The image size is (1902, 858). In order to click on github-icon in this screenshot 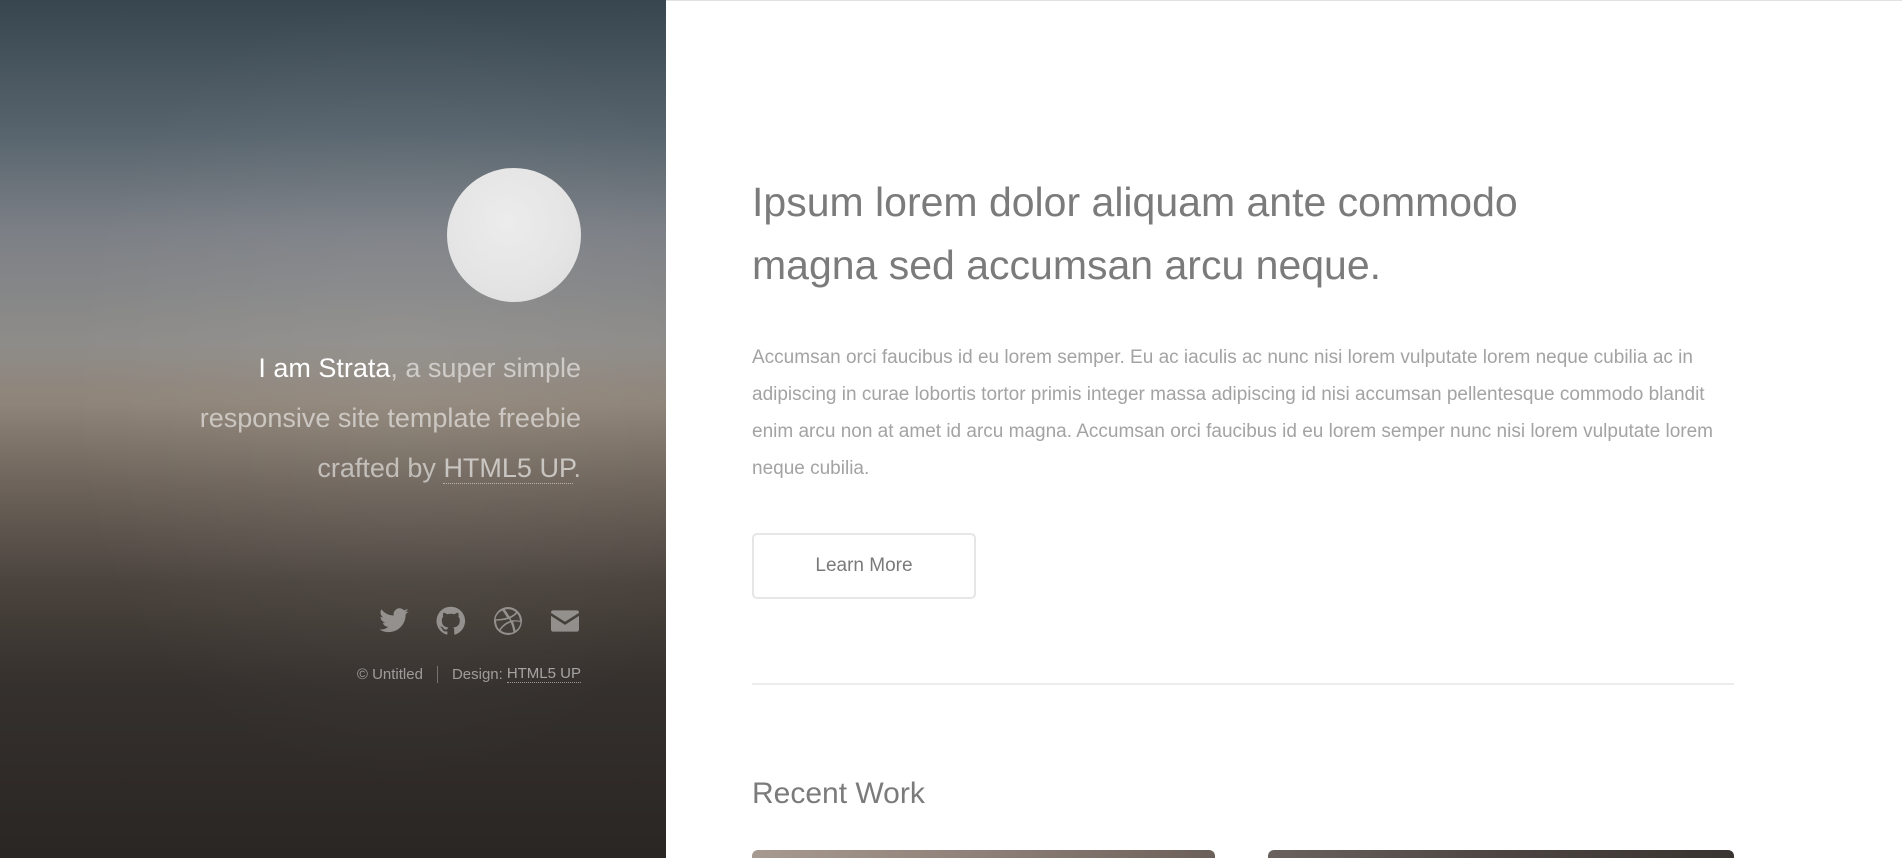, I will do `click(451, 621)`.